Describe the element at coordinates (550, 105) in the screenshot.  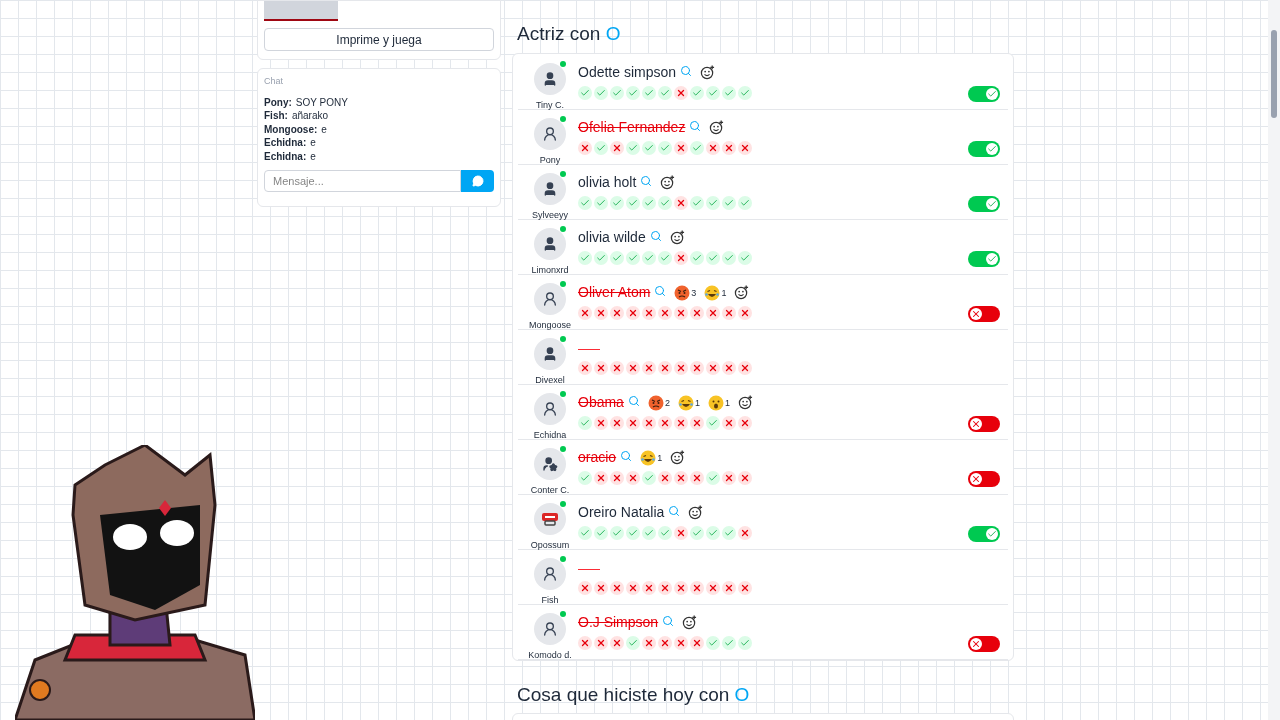
I see `username: Tiny C.` at that location.